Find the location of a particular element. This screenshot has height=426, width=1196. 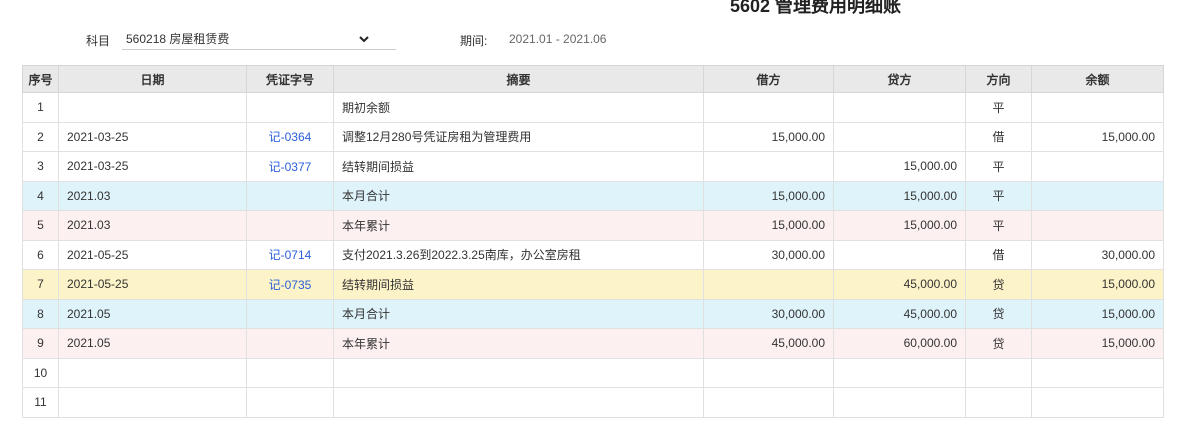

filter-bar: 科目 560218 房屋租赁费 期间: 2021.01 - 2021.06 is located at coordinates (598, 40).